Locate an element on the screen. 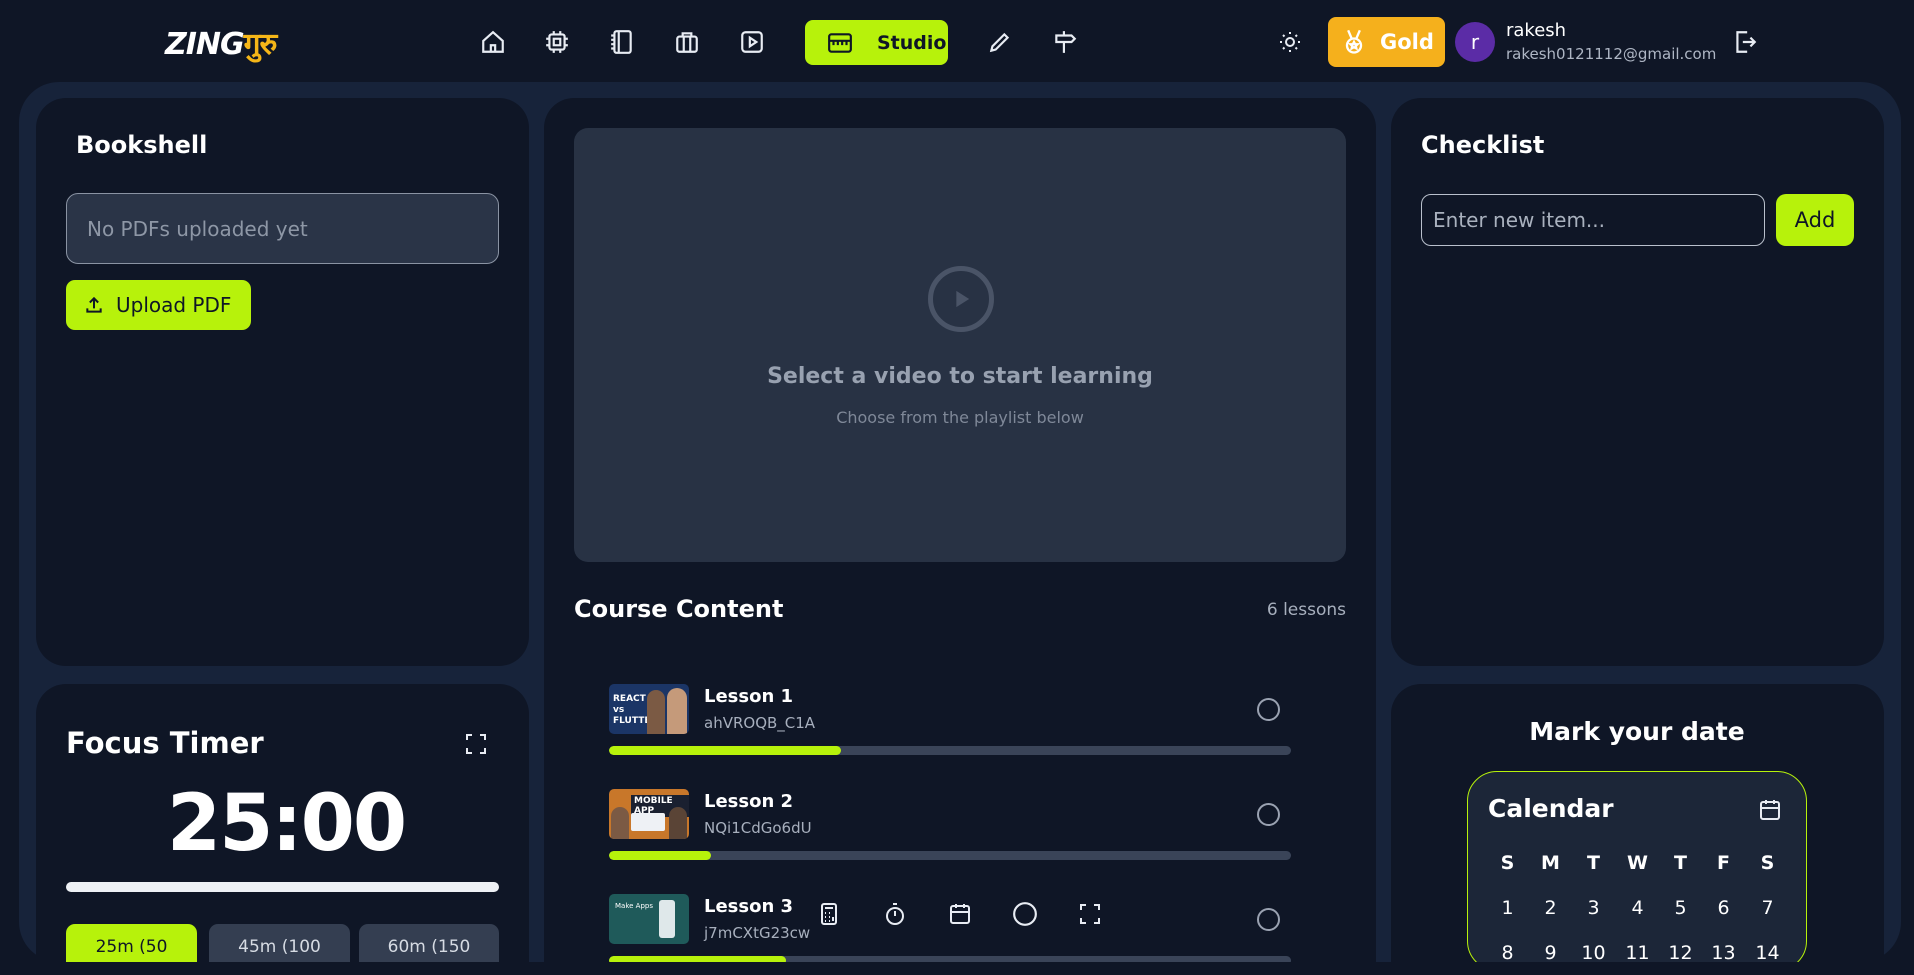  signpost-icon is located at coordinates (1065, 42).